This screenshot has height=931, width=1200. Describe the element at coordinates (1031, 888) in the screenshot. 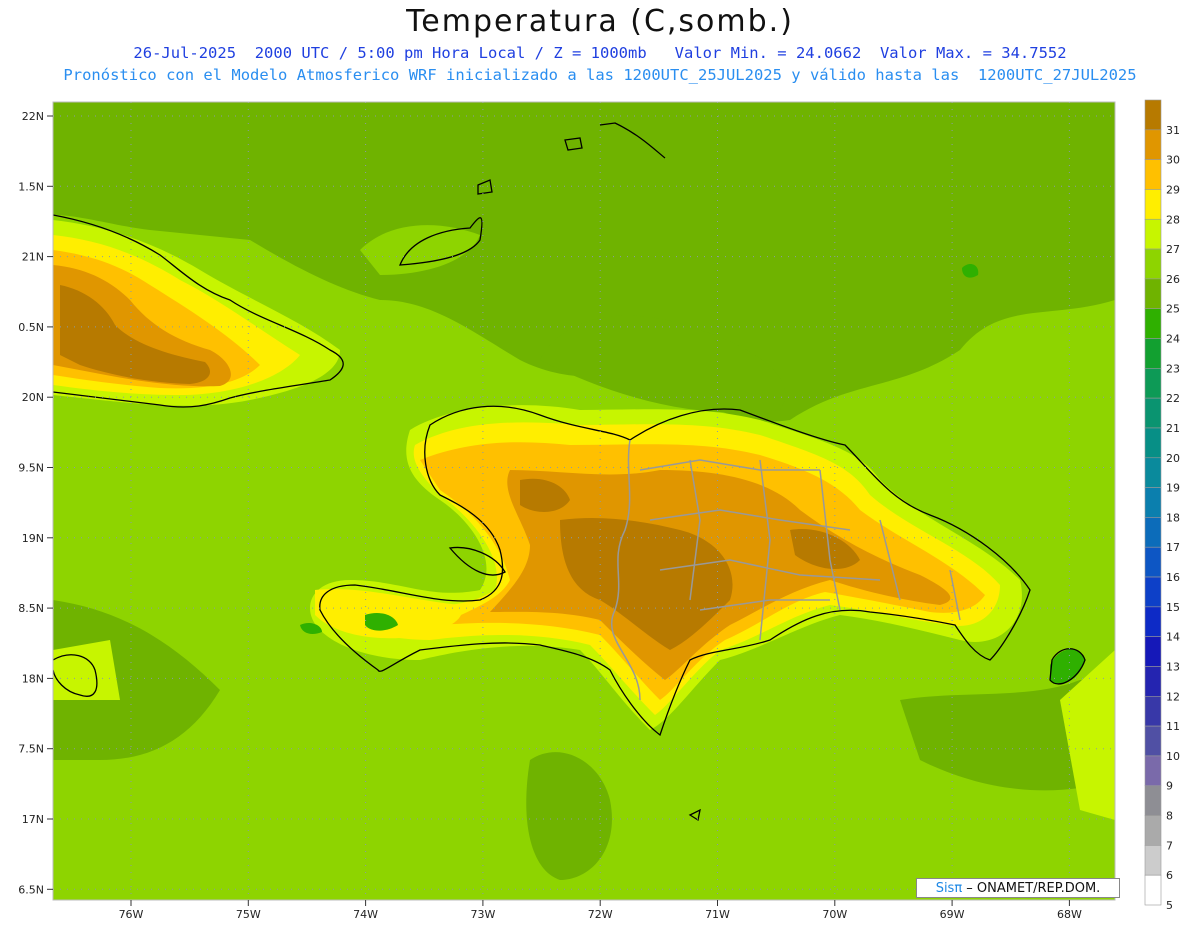

I see `credit-text: – ONAMET/REP.DOM.` at that location.